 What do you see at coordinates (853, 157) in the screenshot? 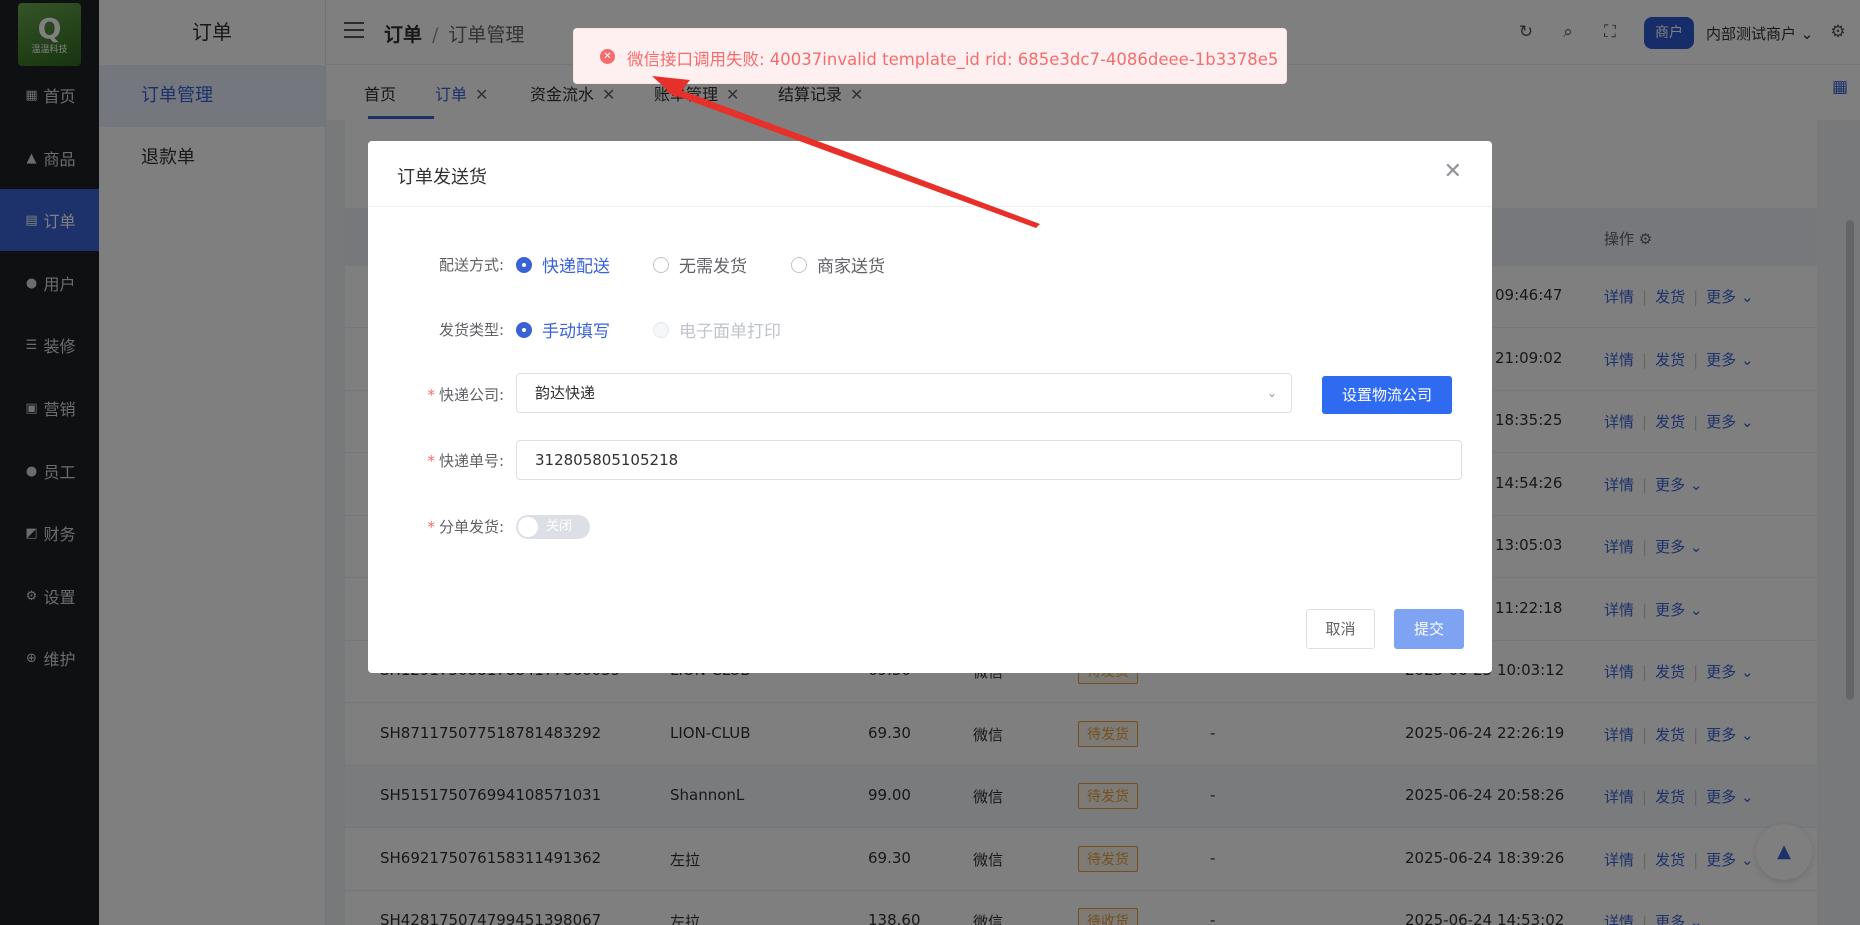
I see `annotation-arrow-shape` at bounding box center [853, 157].